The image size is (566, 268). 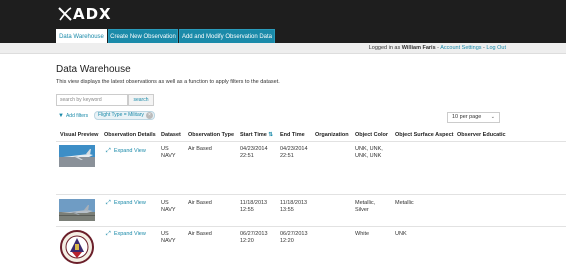 I want to click on column-header-start-time: Start Time ⇅, so click(x=256, y=135).